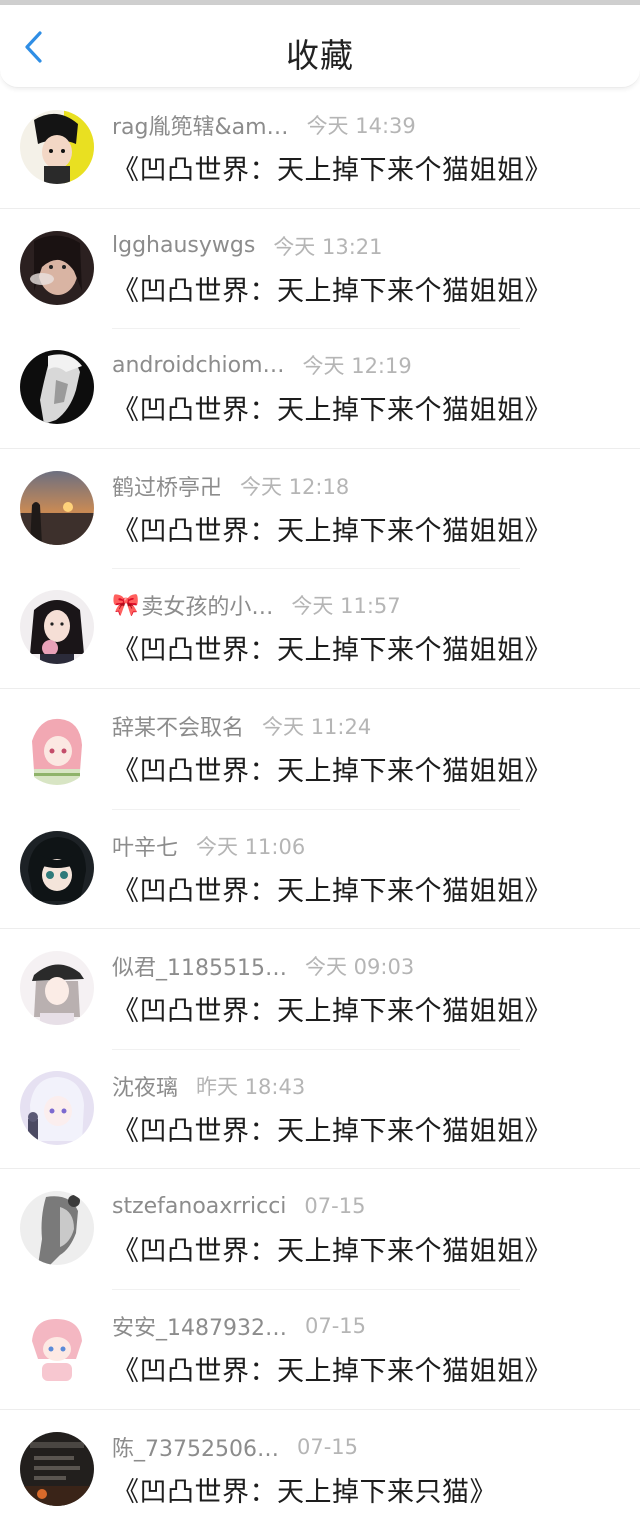  I want to click on user-name: 辞某不会取名, so click(178, 726).